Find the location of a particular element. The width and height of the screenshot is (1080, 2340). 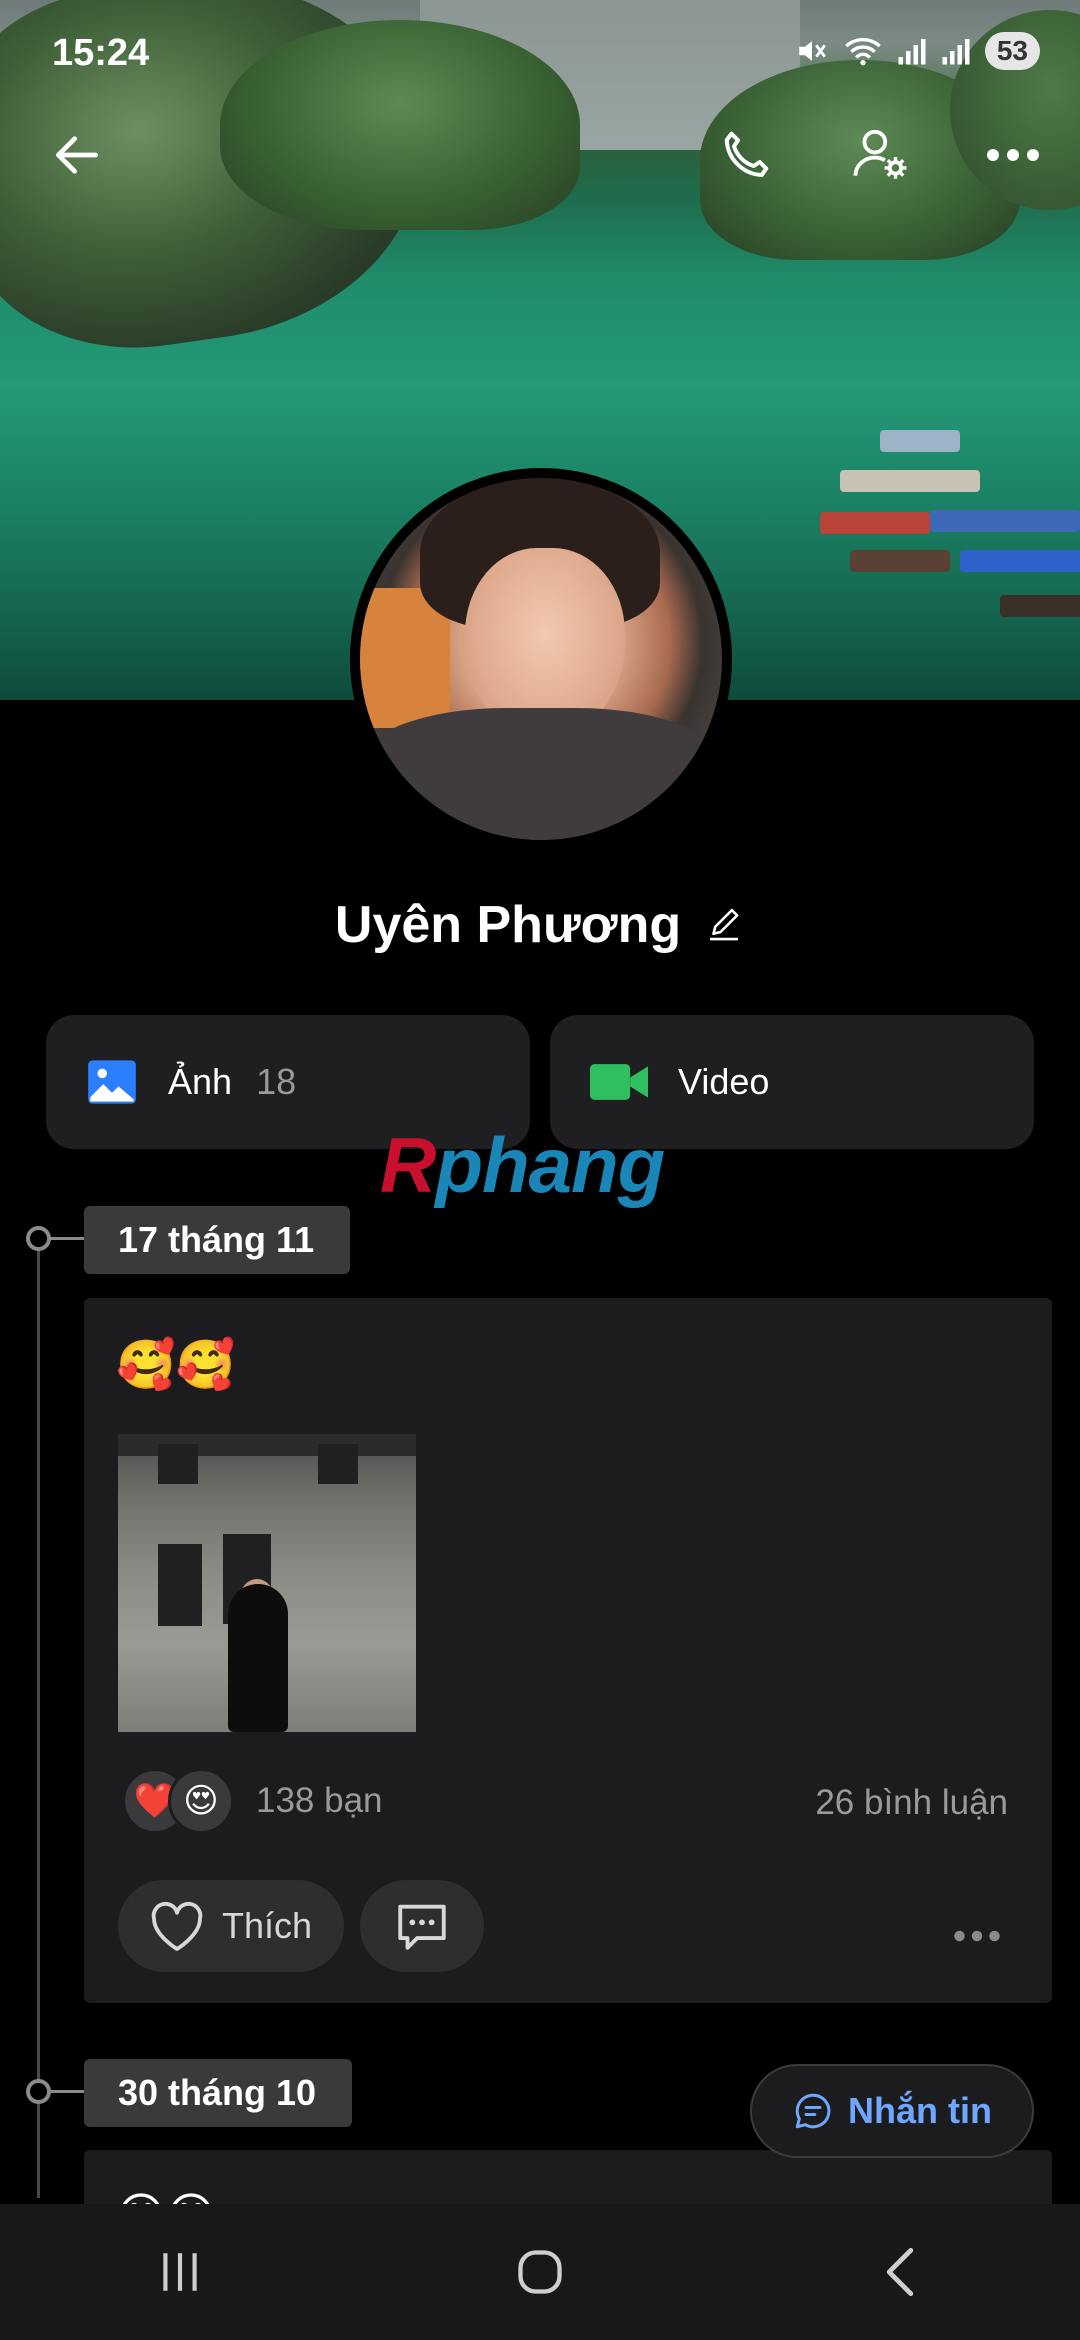

home-button is located at coordinates (540, 2272).